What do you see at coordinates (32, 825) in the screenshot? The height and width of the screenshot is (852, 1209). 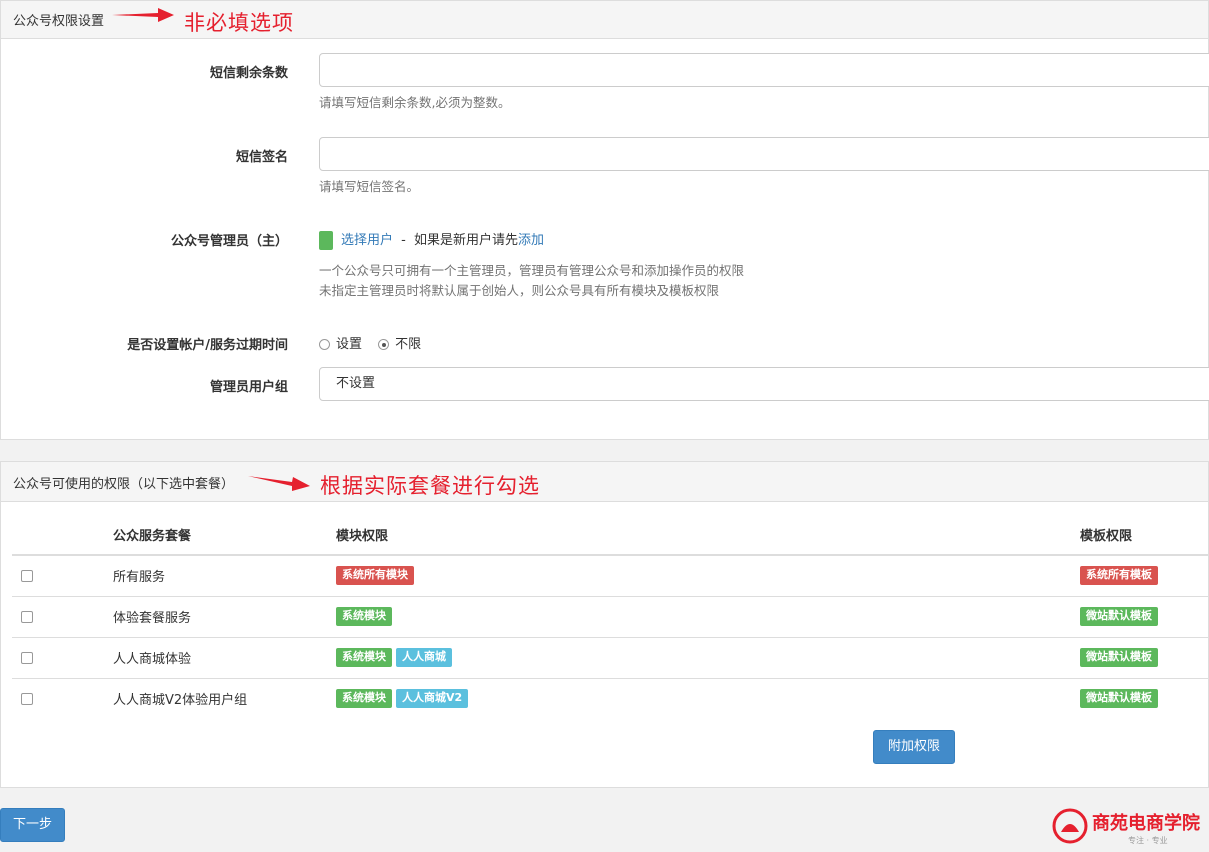 I see `next-step-button: 下一步` at bounding box center [32, 825].